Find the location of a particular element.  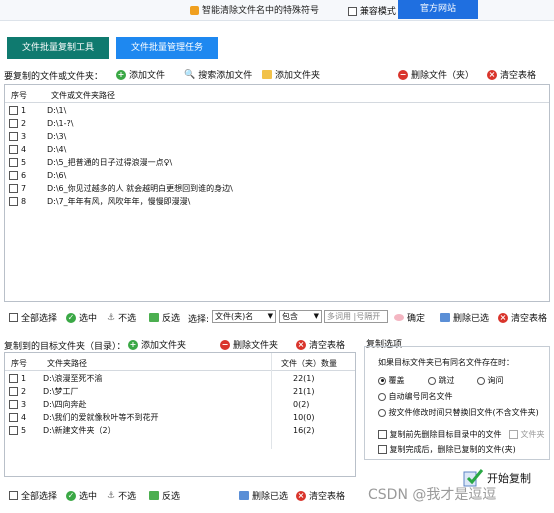

folder-check-icon is located at coordinates (513, 434).